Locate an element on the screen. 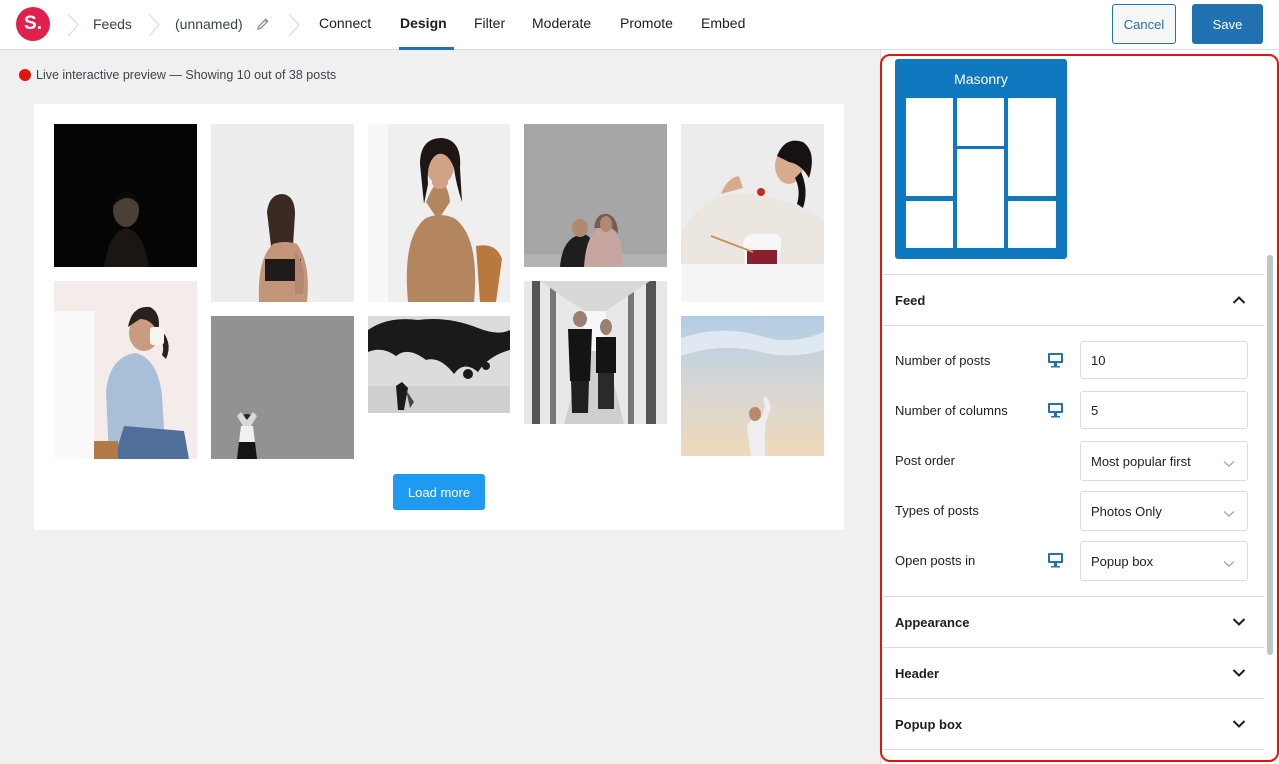 The image size is (1279, 764). tab-connect: Connect is located at coordinates (345, 23).